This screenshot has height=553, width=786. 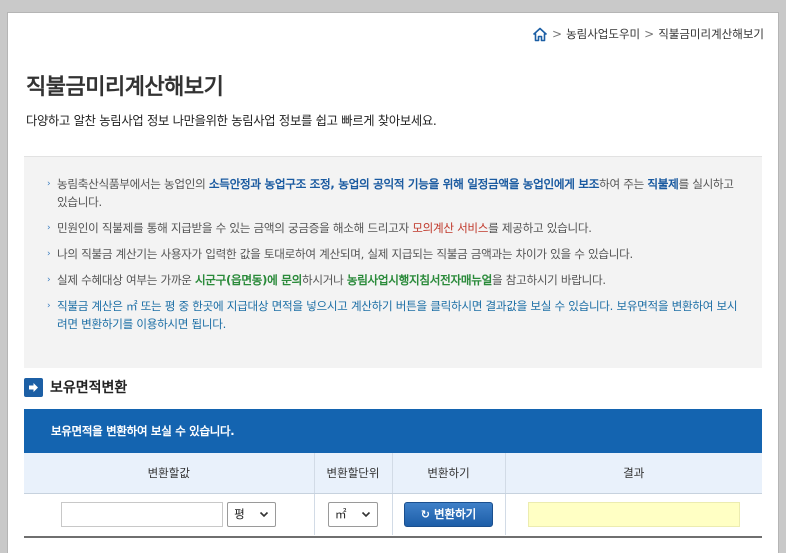 I want to click on table-row: 평 ㎡ ↻ 변환하기, so click(x=393, y=514).